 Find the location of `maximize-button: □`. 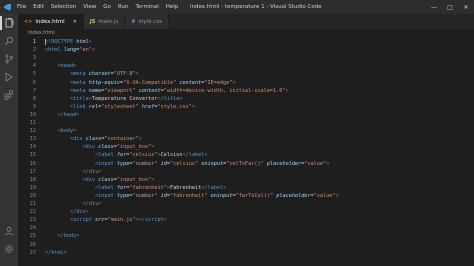

maximize-button: □ is located at coordinates (450, 7).